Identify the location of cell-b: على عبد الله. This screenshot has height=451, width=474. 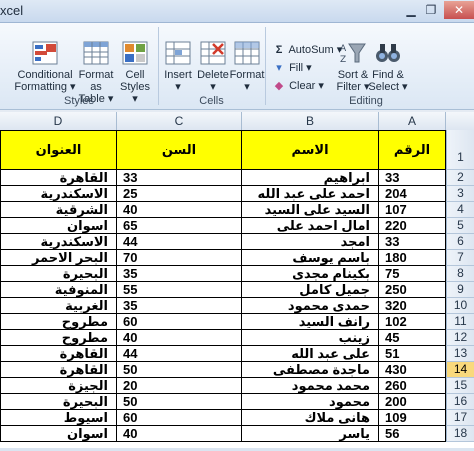
(310, 354).